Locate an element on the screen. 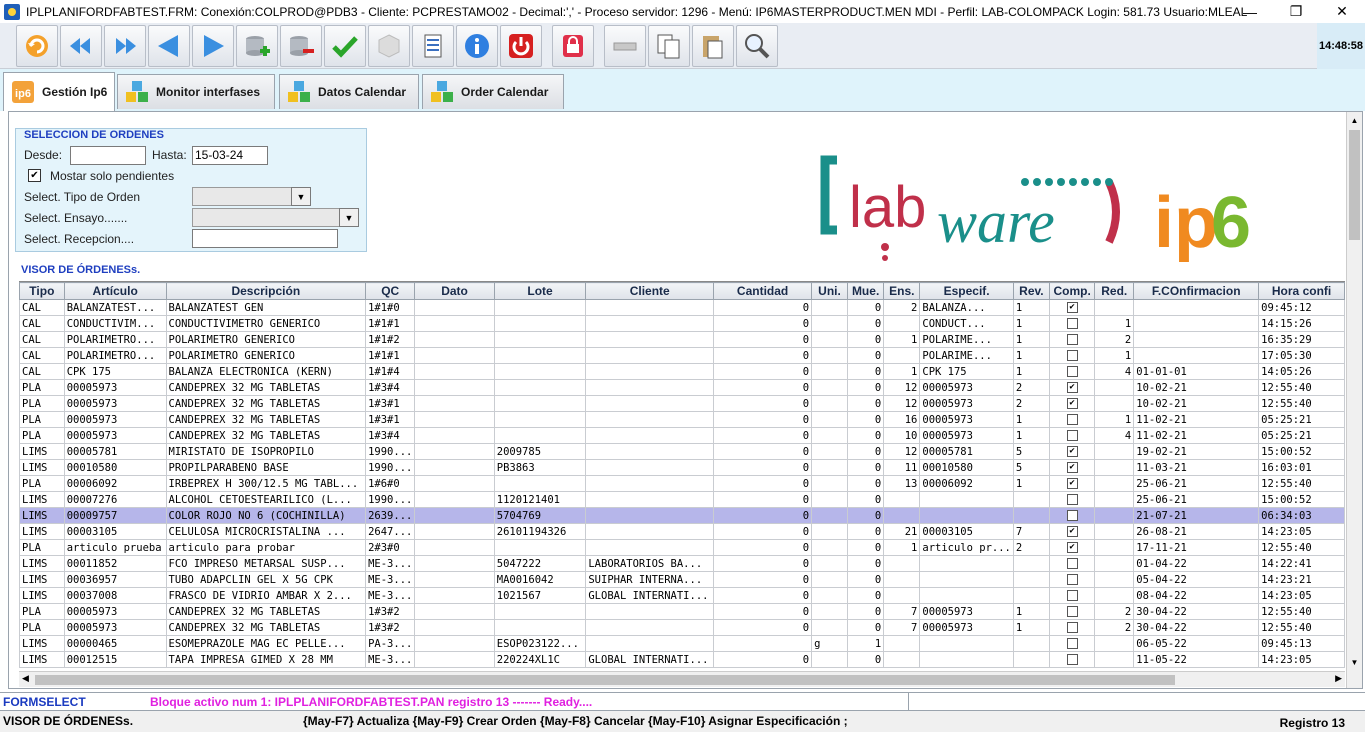 This screenshot has width=1365, height=732. table-cell: 00000465 is located at coordinates (115, 643).